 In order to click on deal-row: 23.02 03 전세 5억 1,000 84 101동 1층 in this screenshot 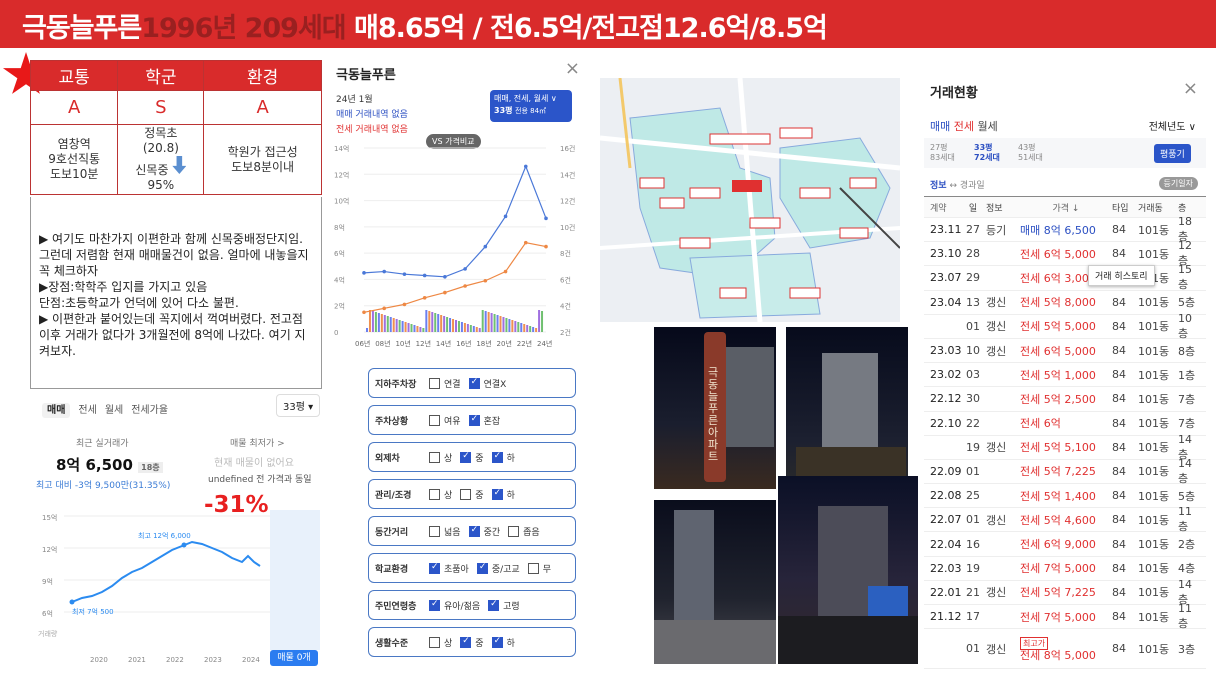, I will do `click(1065, 375)`.